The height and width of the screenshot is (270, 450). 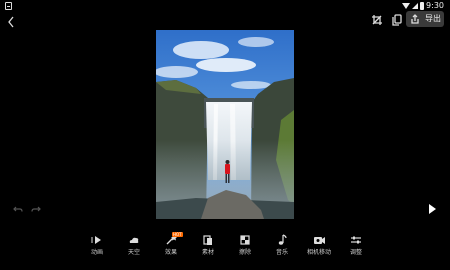 What do you see at coordinates (281, 252) in the screenshot?
I see `tool-label: 音乐` at bounding box center [281, 252].